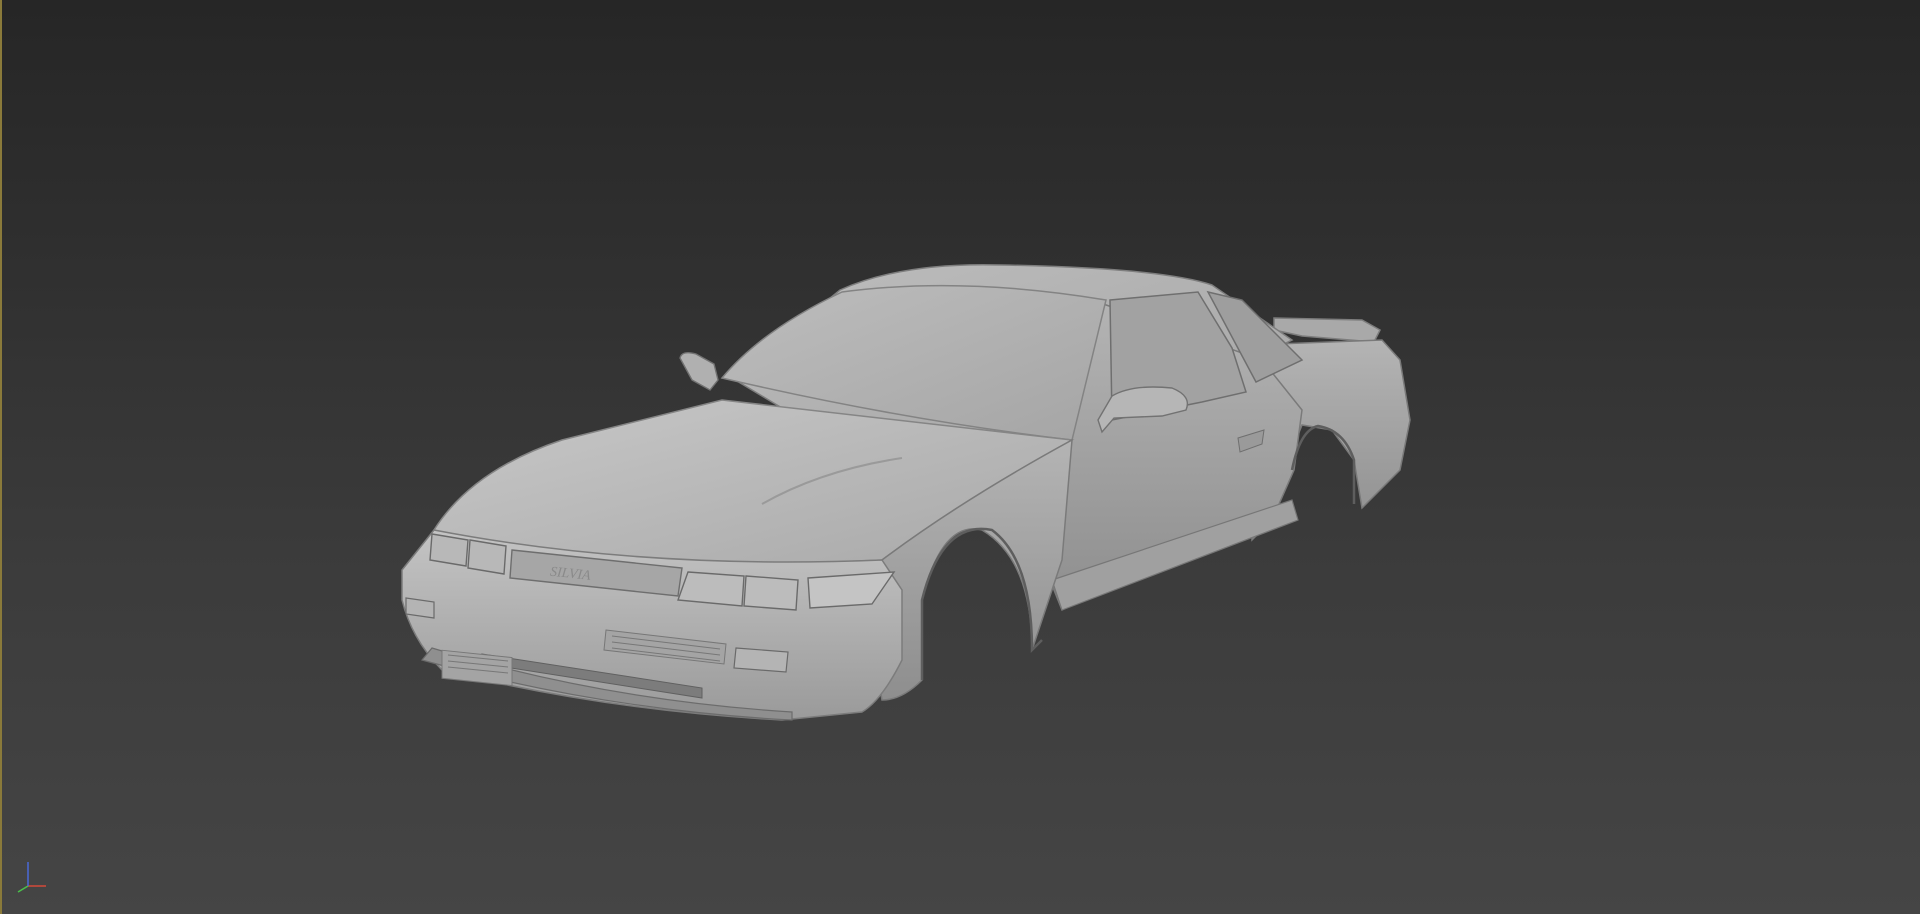  Describe the element at coordinates (761, 660) in the screenshot. I see `fog-light-right` at that location.